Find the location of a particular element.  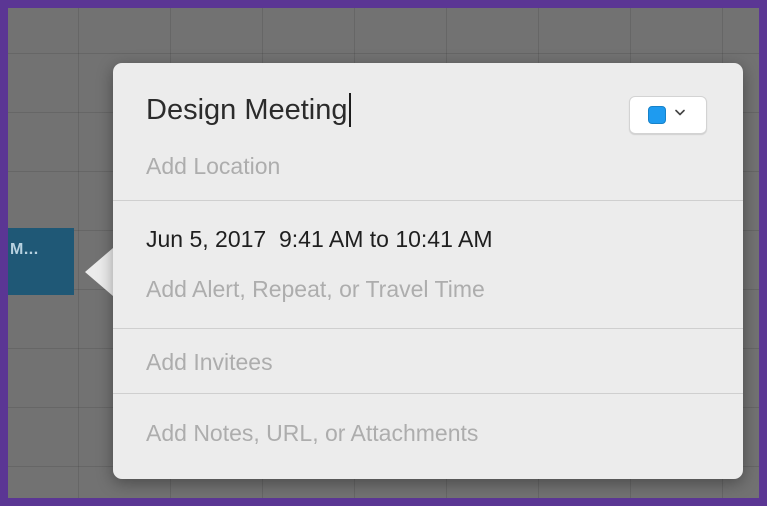

add-alert-repeat-field: Add Alert, Repeat, or Travel Time is located at coordinates (315, 289).